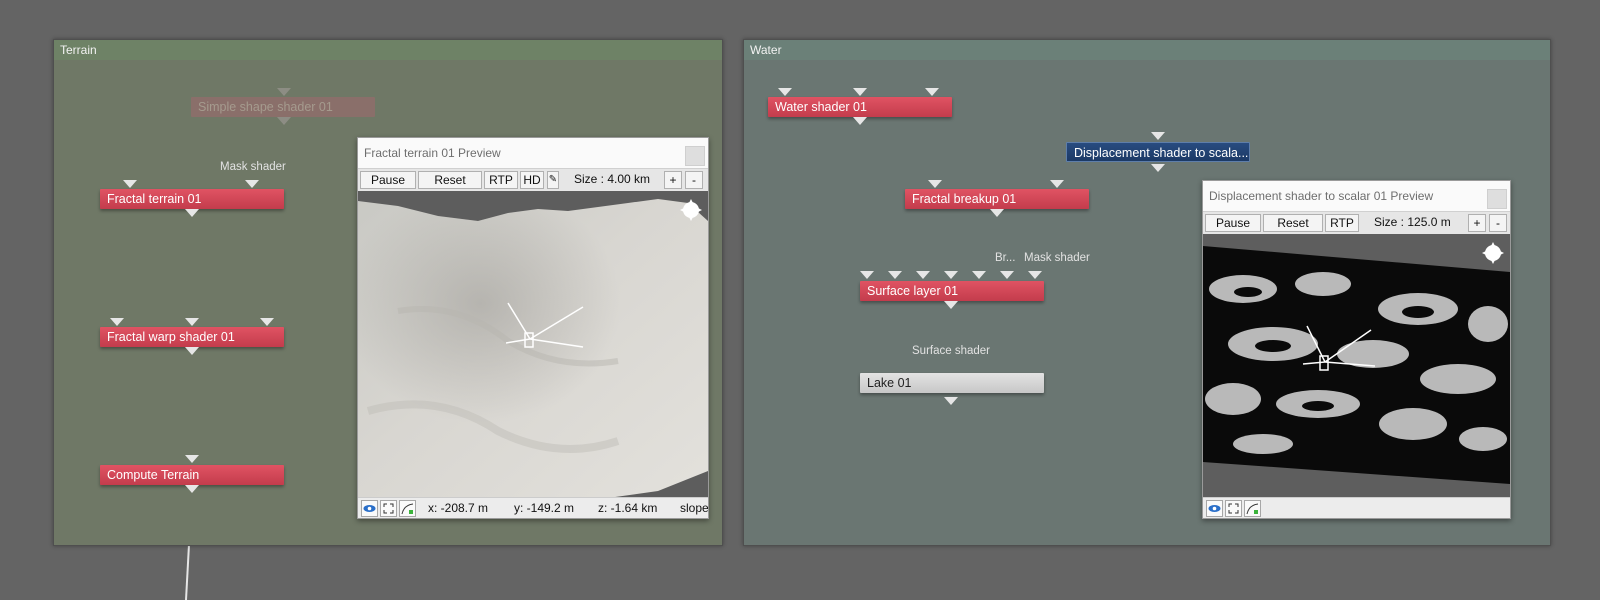 The height and width of the screenshot is (600, 1600). What do you see at coordinates (860, 107) in the screenshot?
I see `node-water-shader: Water shader 01` at bounding box center [860, 107].